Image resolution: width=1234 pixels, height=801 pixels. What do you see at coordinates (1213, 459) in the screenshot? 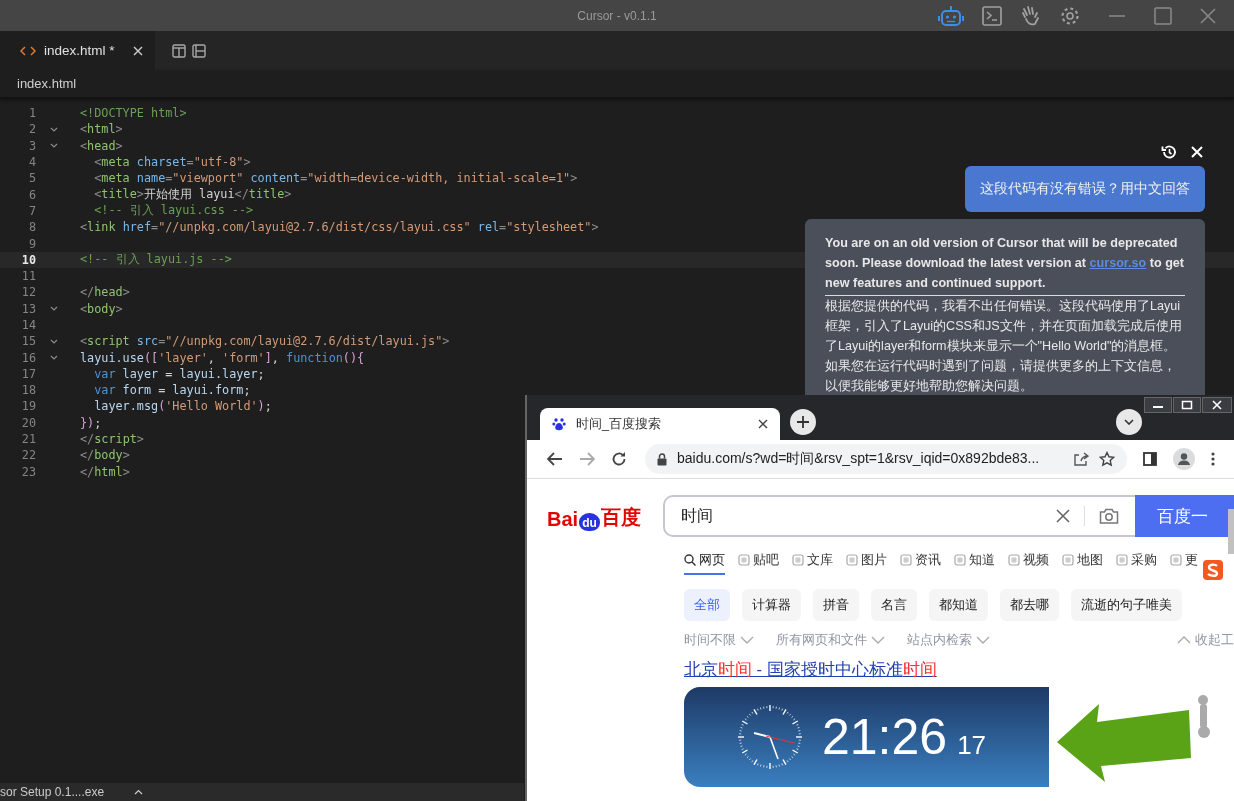
I see `more-icon` at bounding box center [1213, 459].